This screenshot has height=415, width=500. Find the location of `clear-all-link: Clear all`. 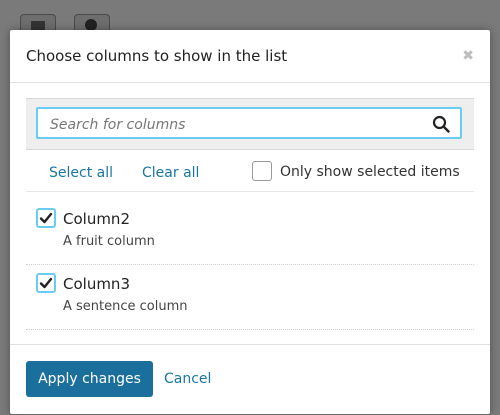

clear-all-link: Clear all is located at coordinates (170, 173).